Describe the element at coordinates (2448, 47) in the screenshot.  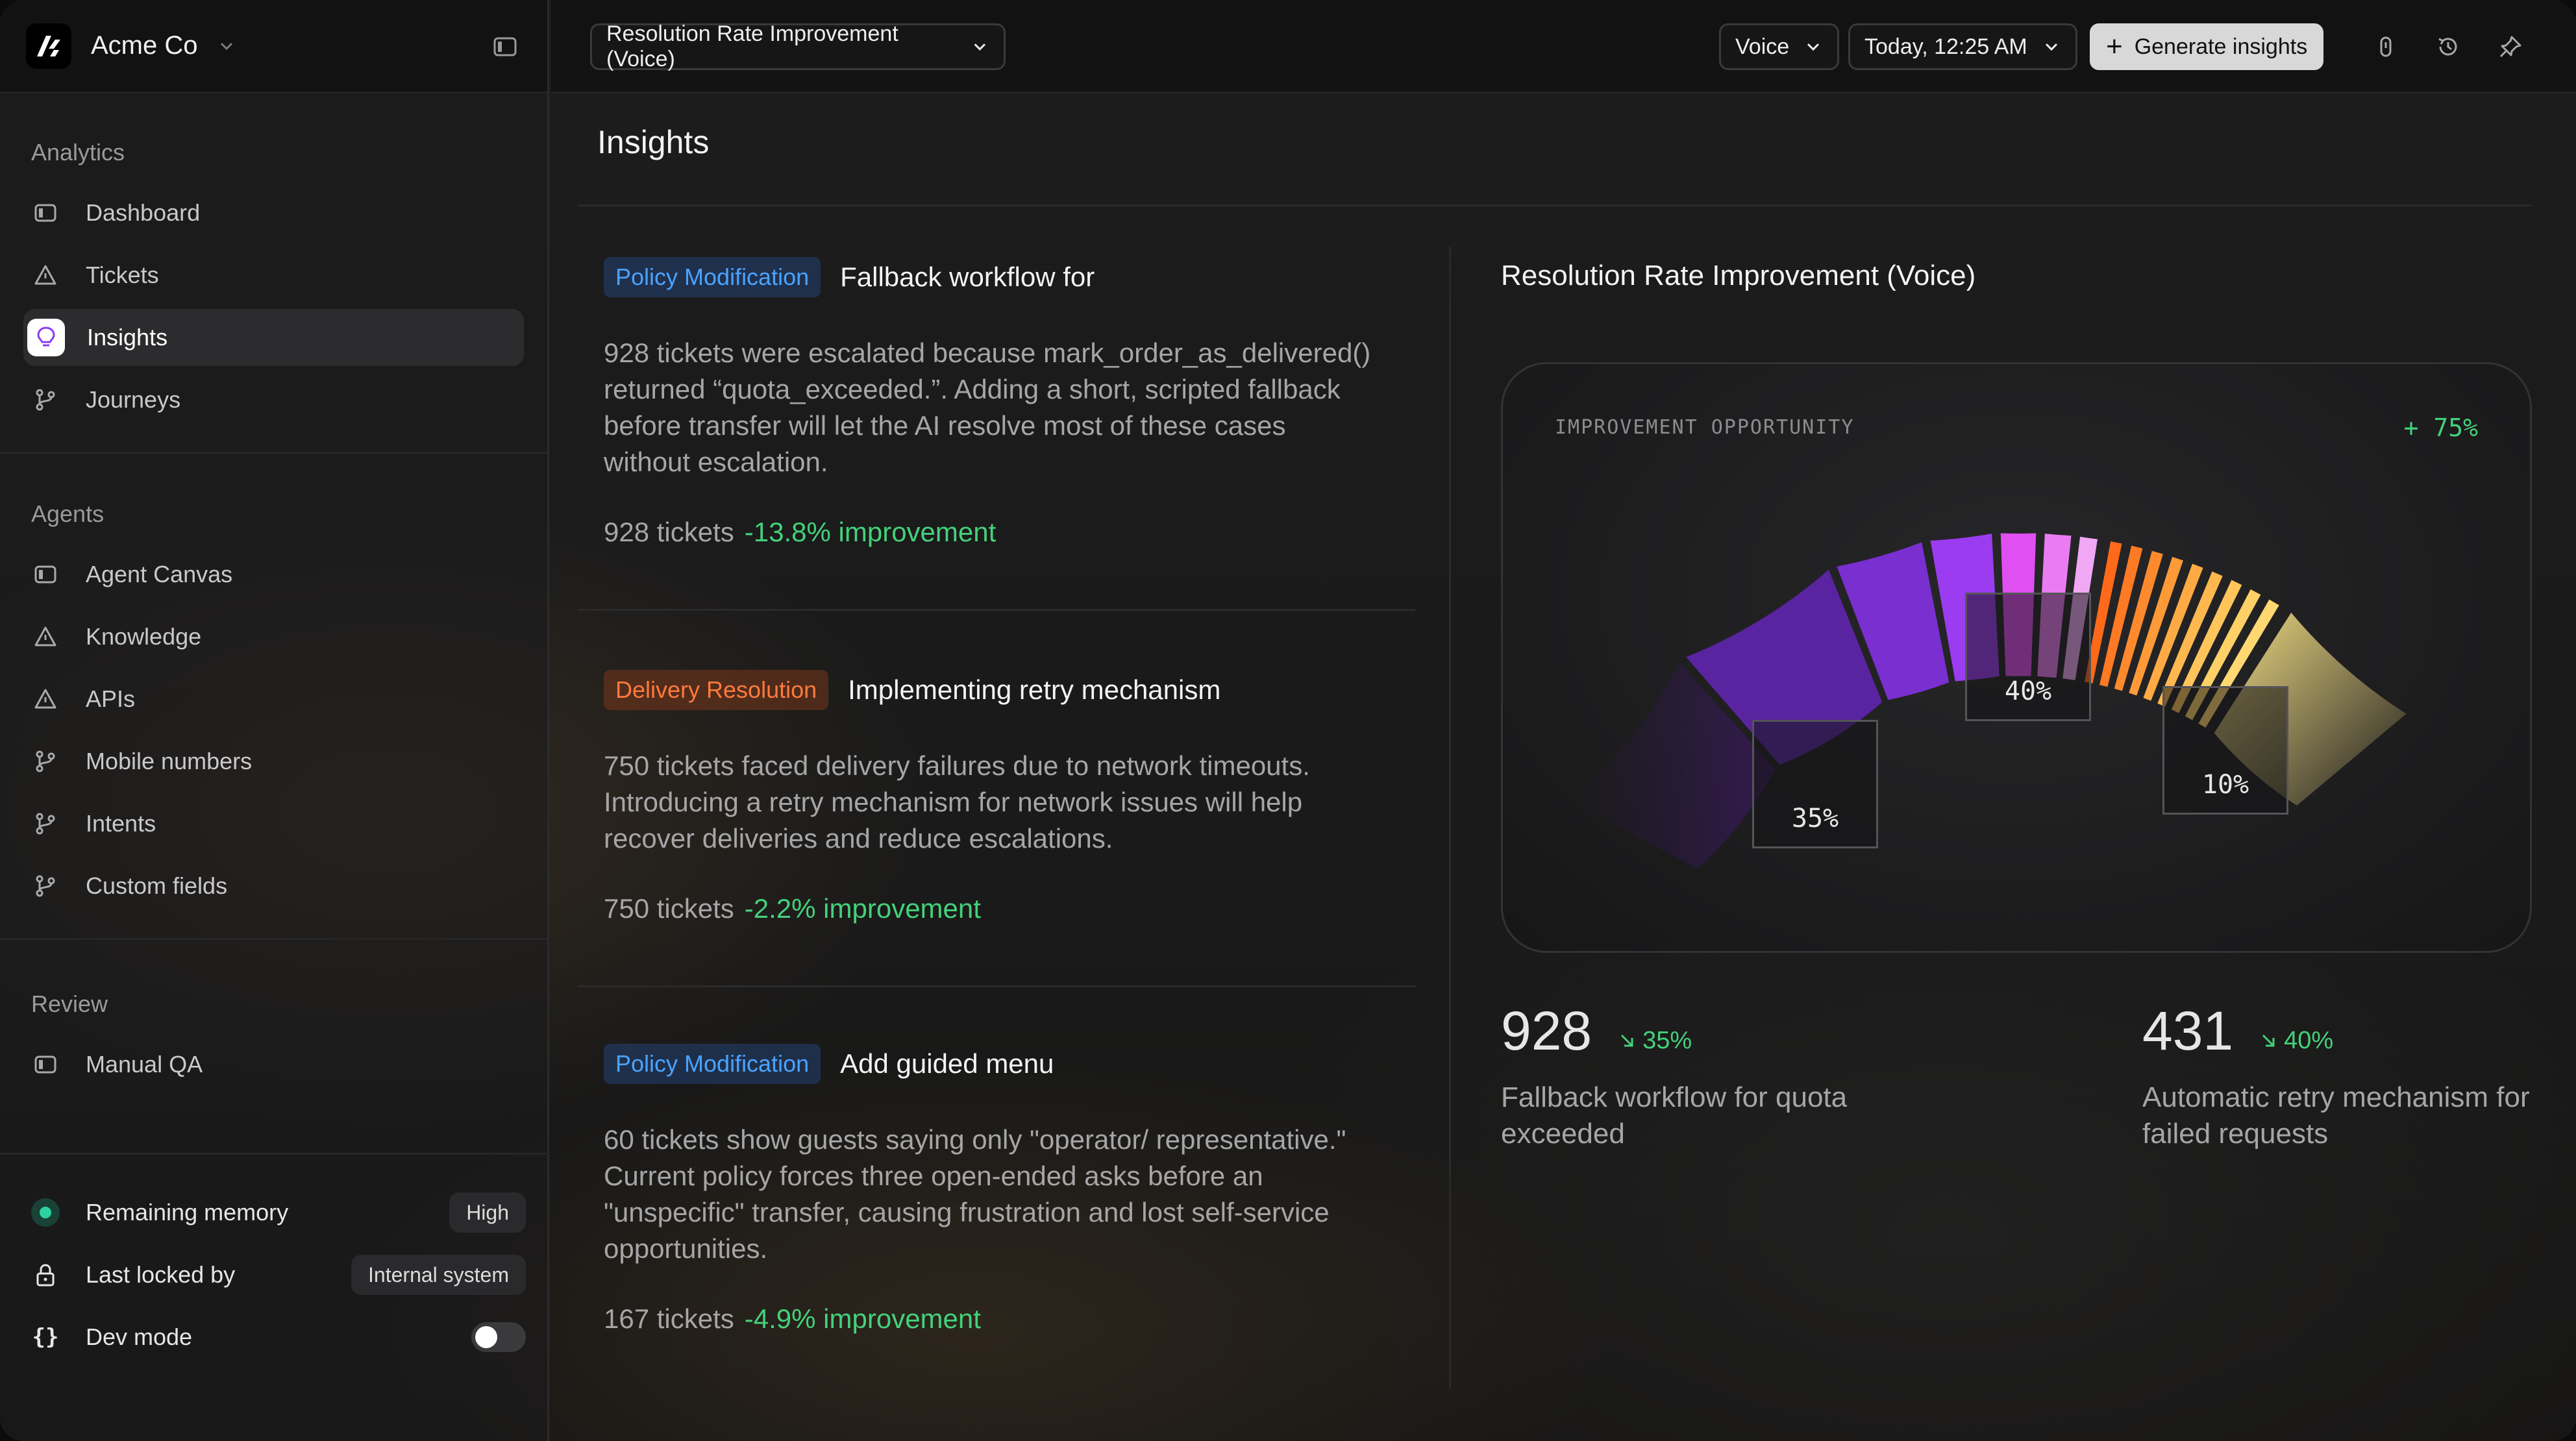
I see `history-icon` at that location.